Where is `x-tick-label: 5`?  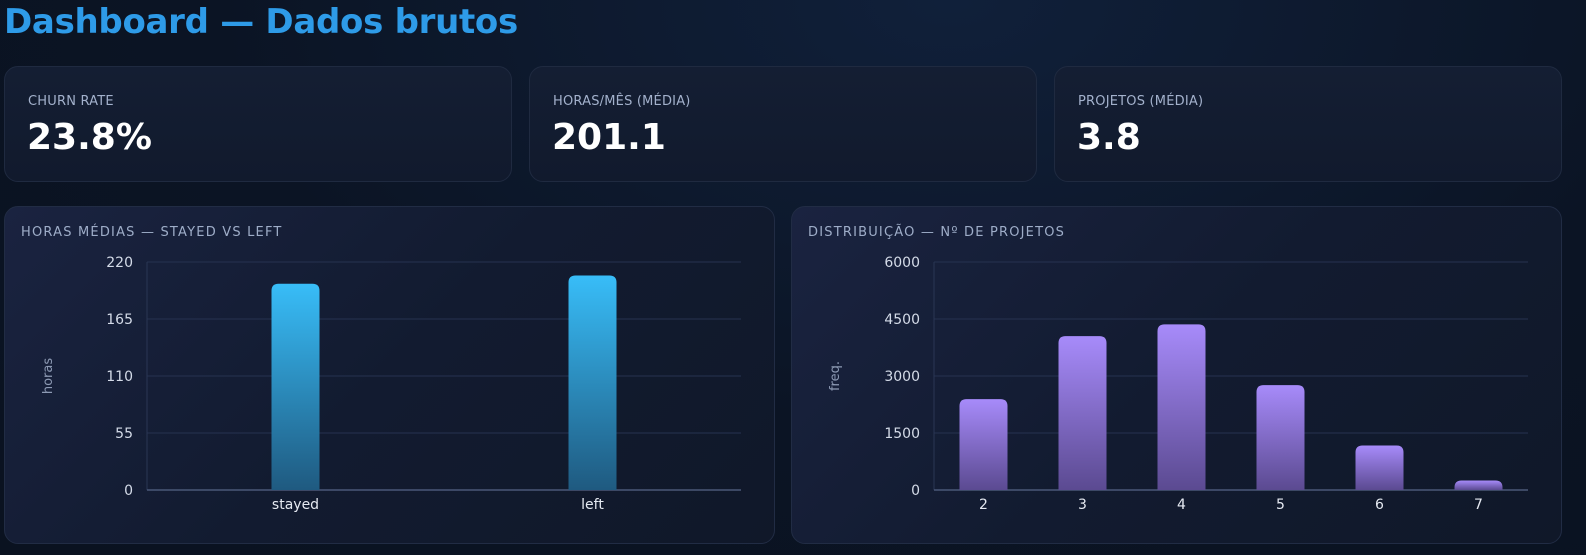 x-tick-label: 5 is located at coordinates (1280, 505).